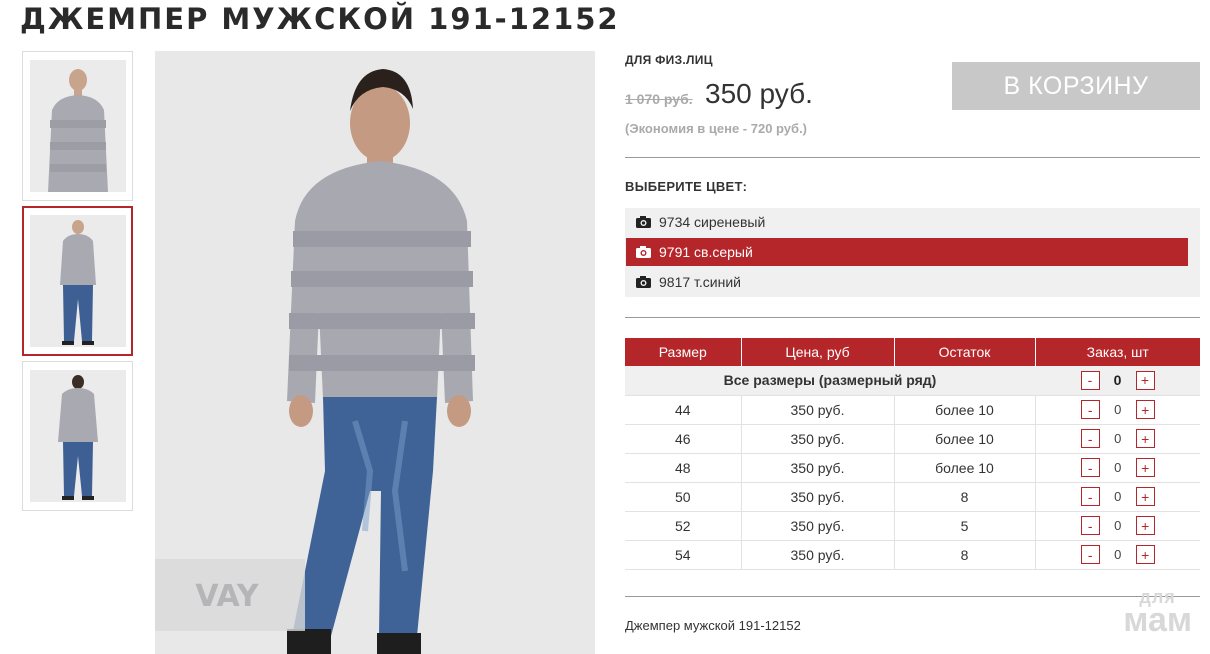 The width and height of the screenshot is (1210, 654). I want to click on header-order: Заказ, шт, so click(1117, 352).